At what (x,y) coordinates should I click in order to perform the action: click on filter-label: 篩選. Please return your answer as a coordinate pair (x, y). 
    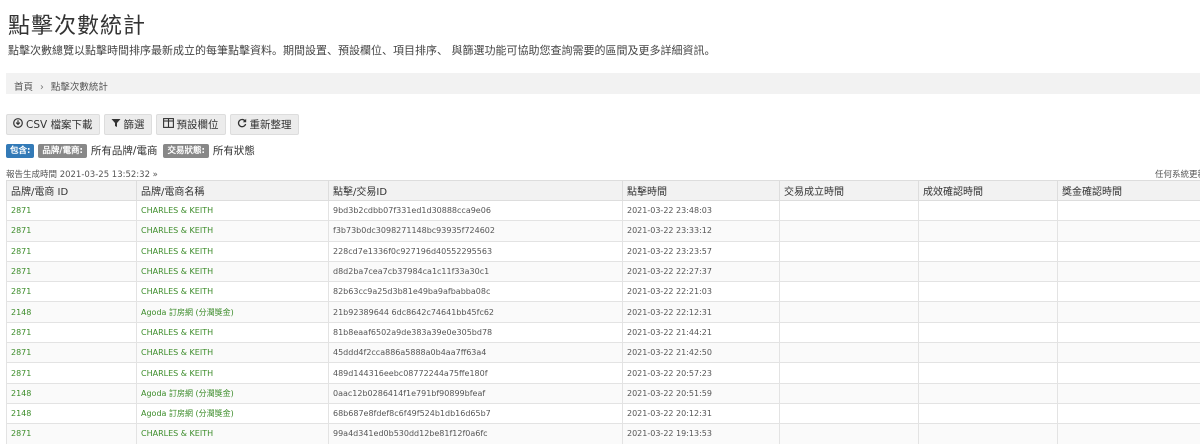
    Looking at the image, I should click on (134, 125).